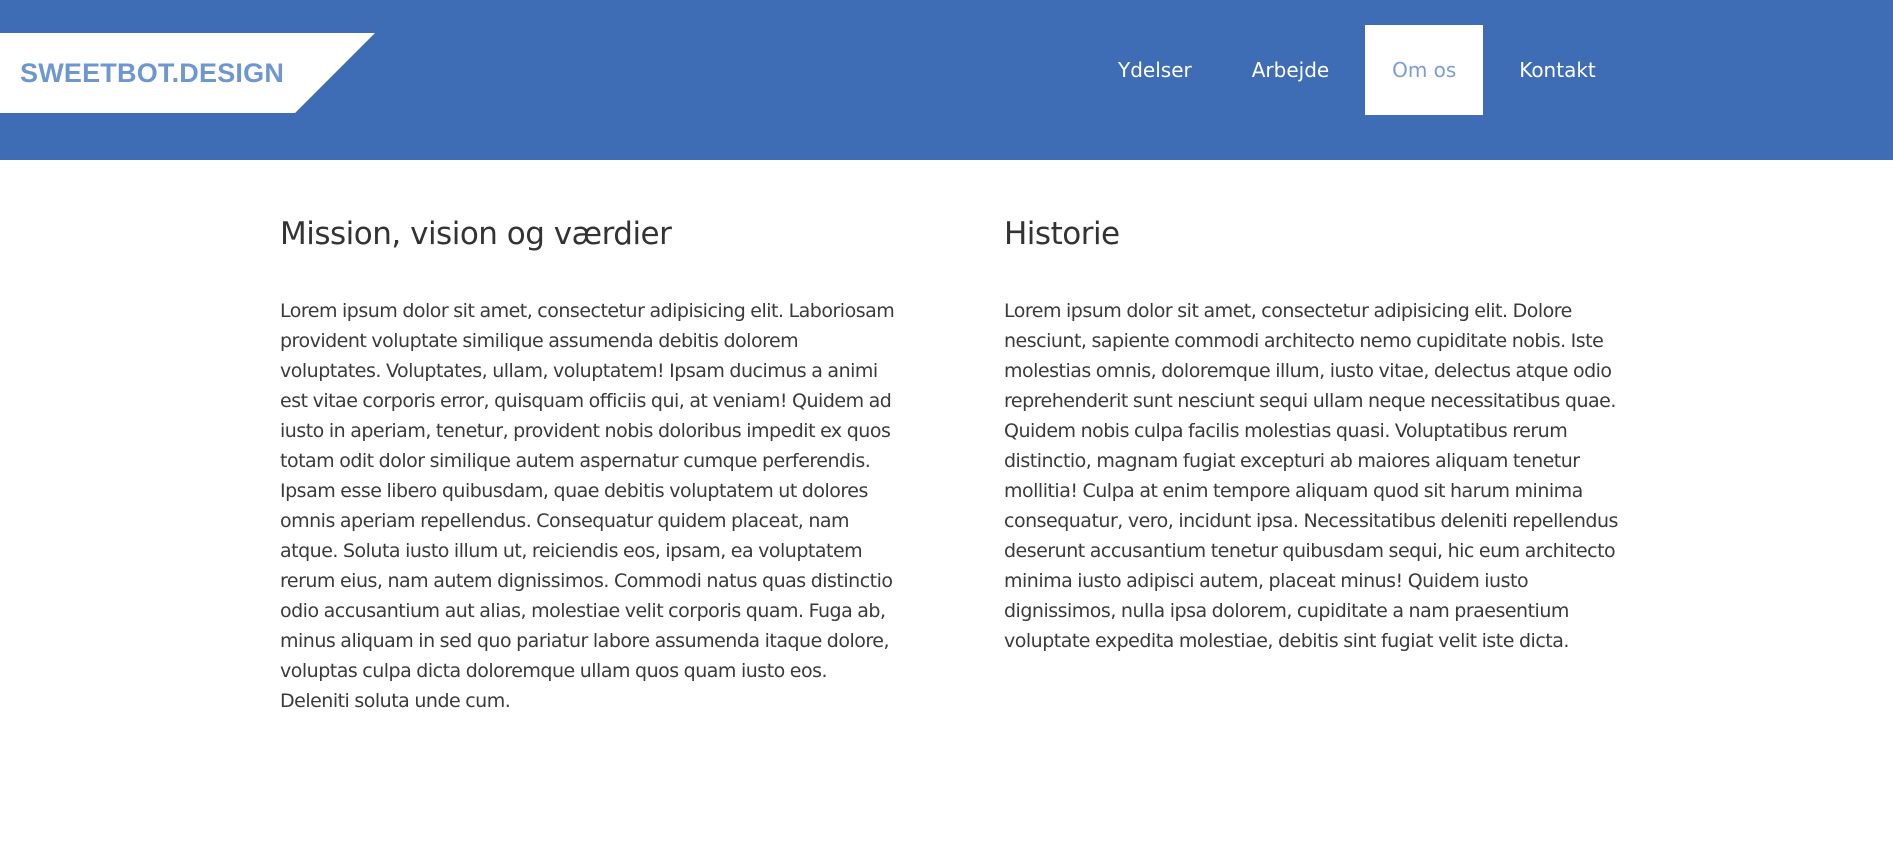 The image size is (1893, 858). Describe the element at coordinates (1158, 70) in the screenshot. I see `nav-item-ydelser: Ydelser` at that location.